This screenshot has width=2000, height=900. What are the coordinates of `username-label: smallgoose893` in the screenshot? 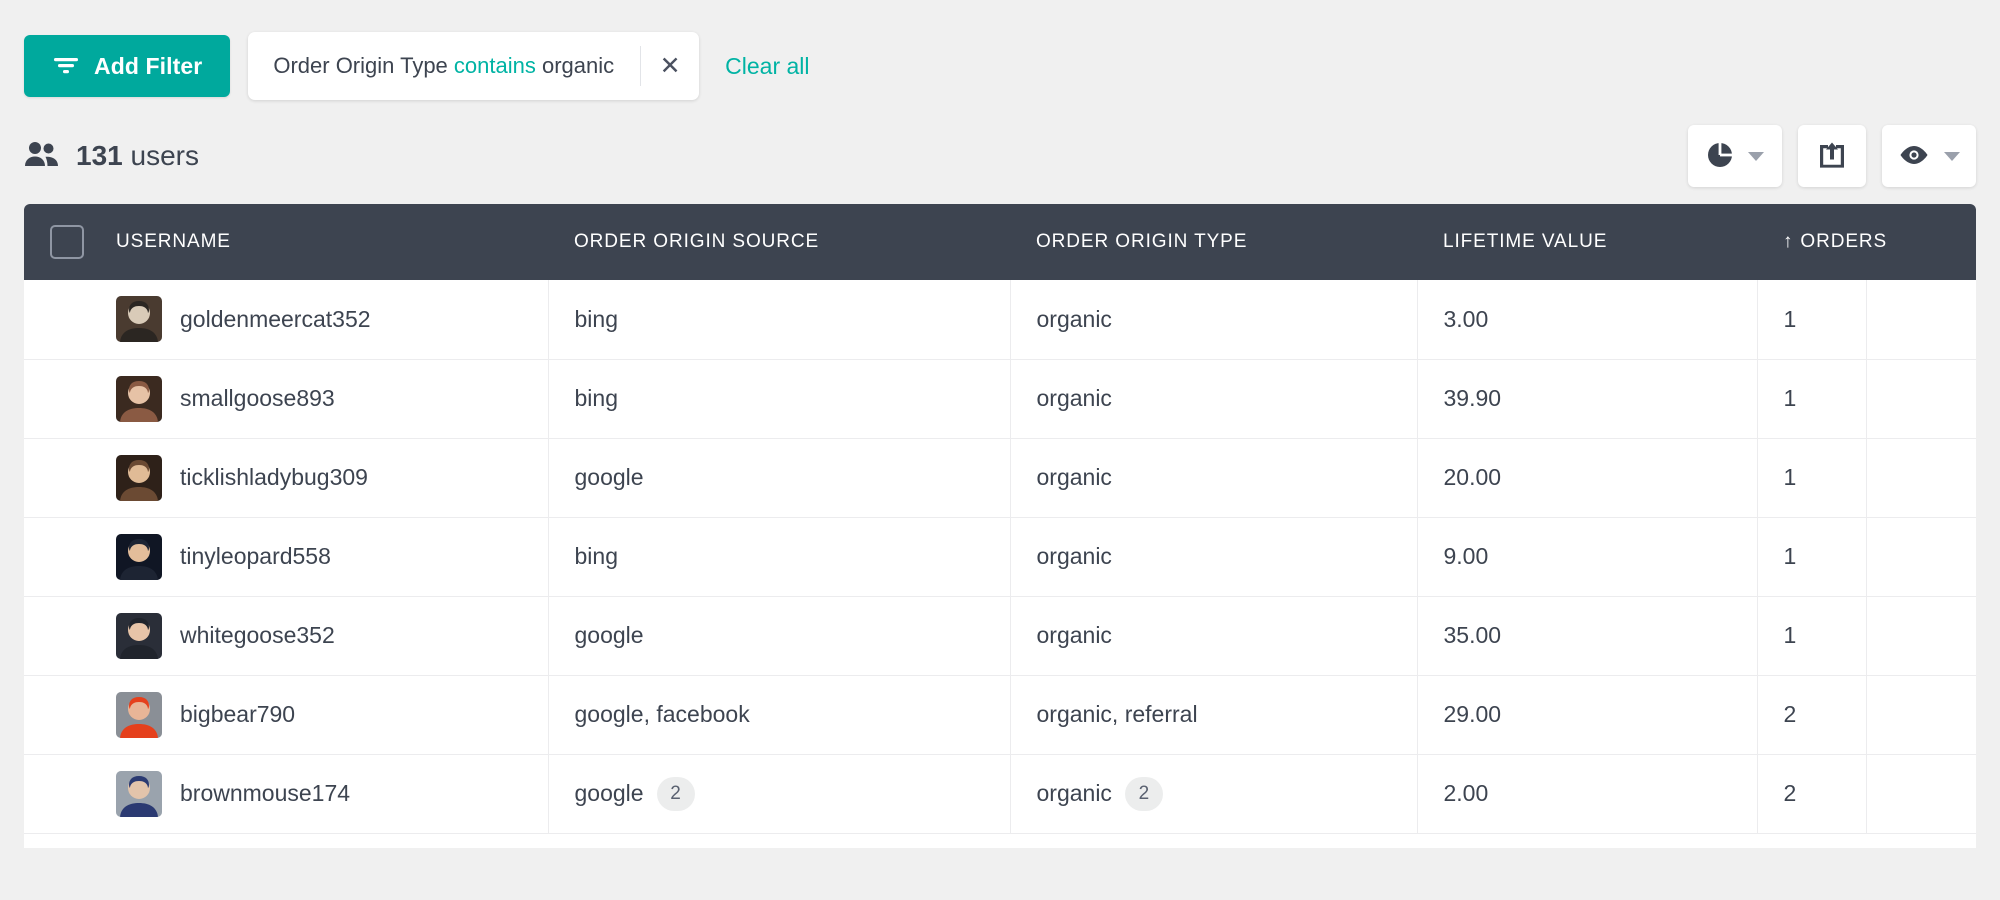 It's located at (257, 398).